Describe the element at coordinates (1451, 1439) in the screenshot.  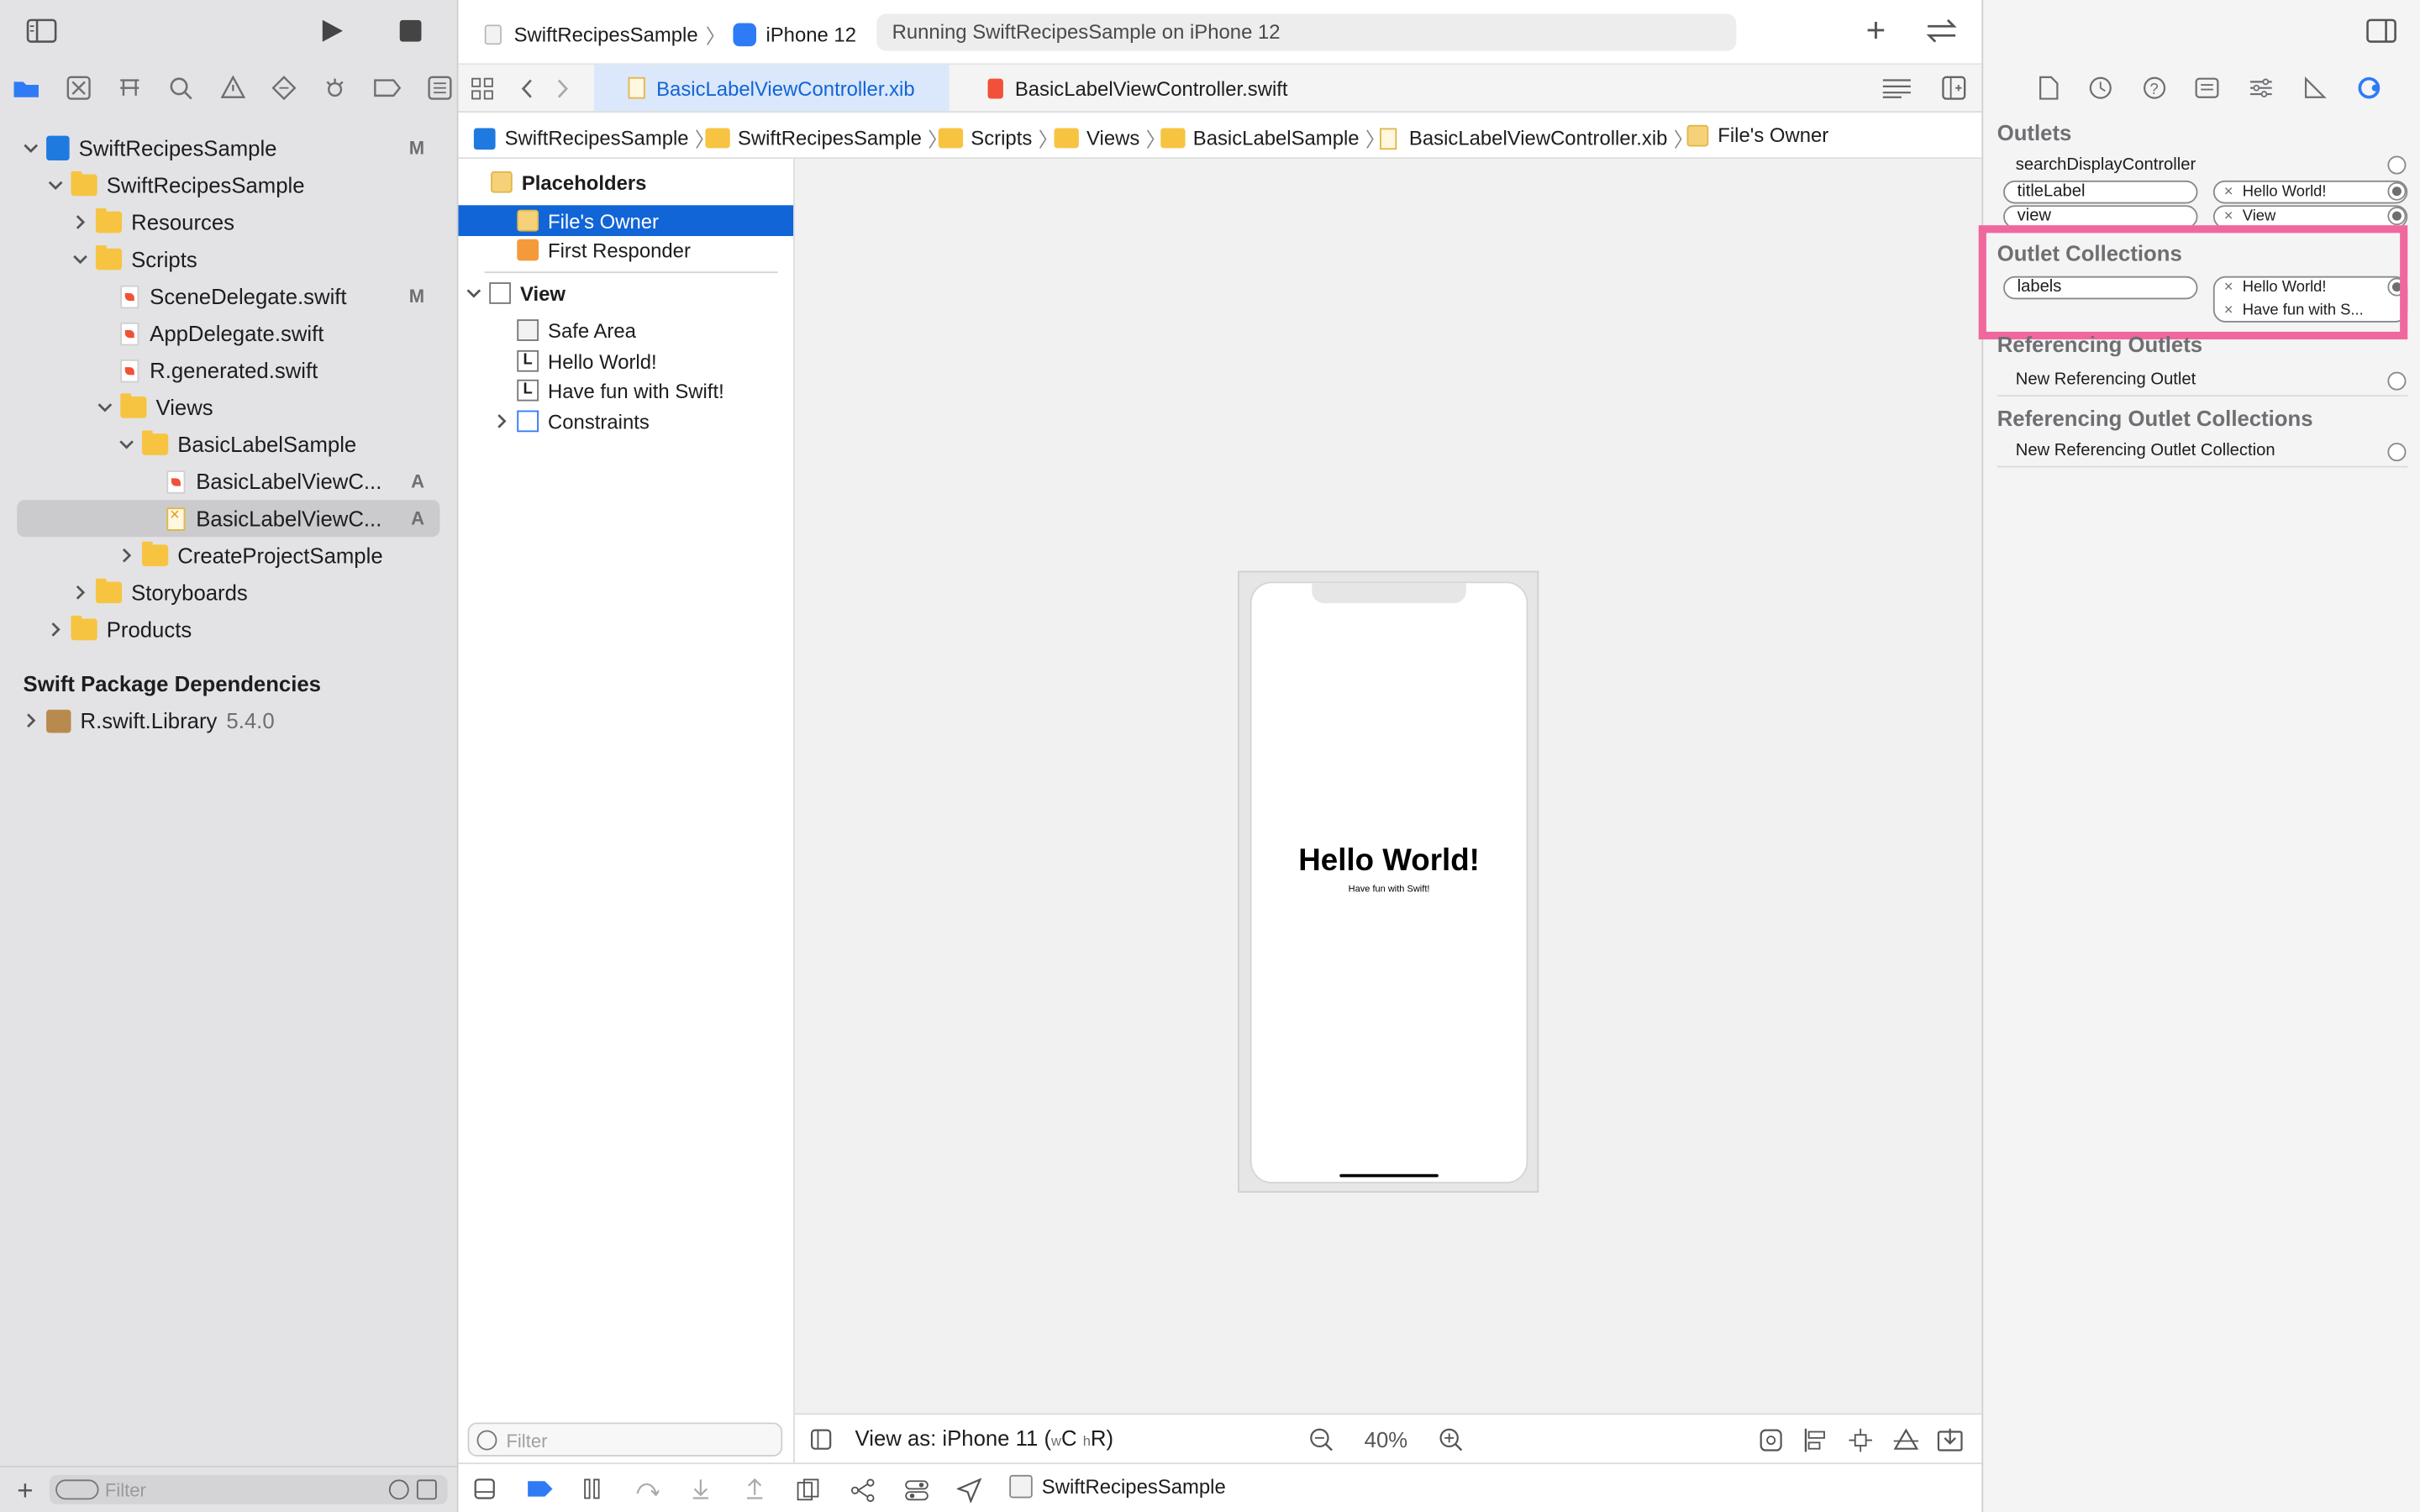
I see `zoom-in-icon` at that location.